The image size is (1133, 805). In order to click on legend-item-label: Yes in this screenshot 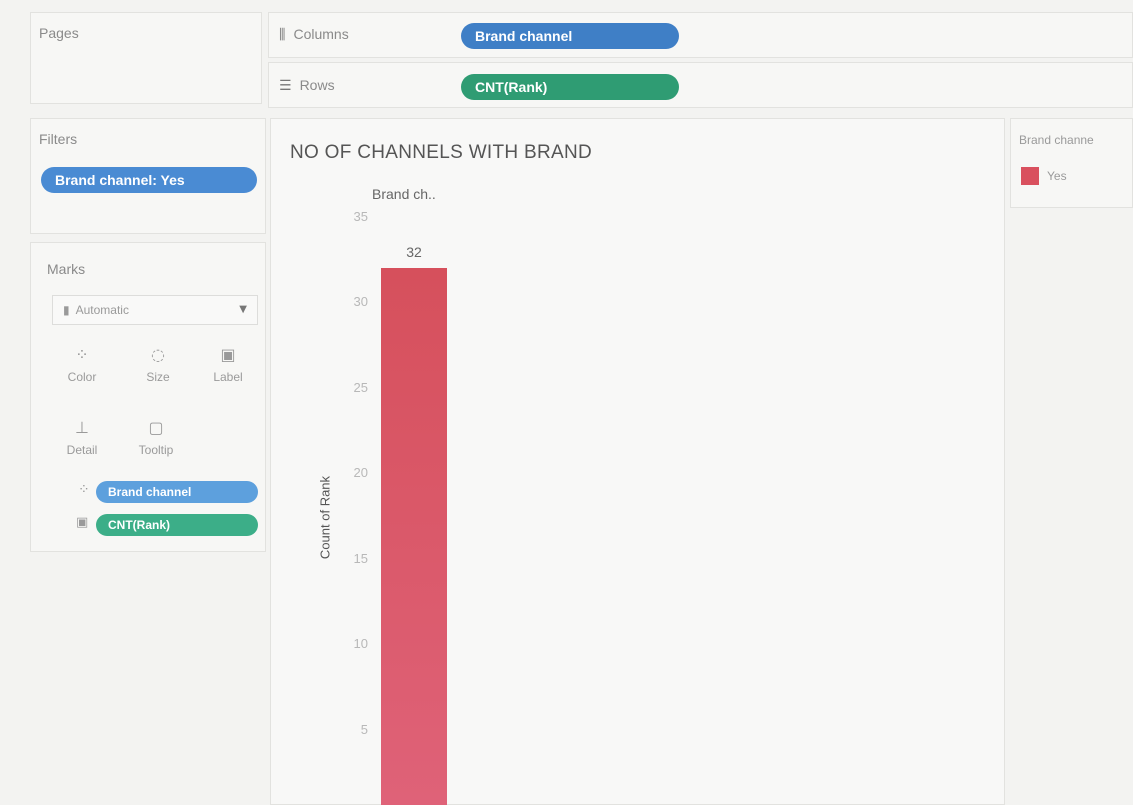, I will do `click(1057, 176)`.